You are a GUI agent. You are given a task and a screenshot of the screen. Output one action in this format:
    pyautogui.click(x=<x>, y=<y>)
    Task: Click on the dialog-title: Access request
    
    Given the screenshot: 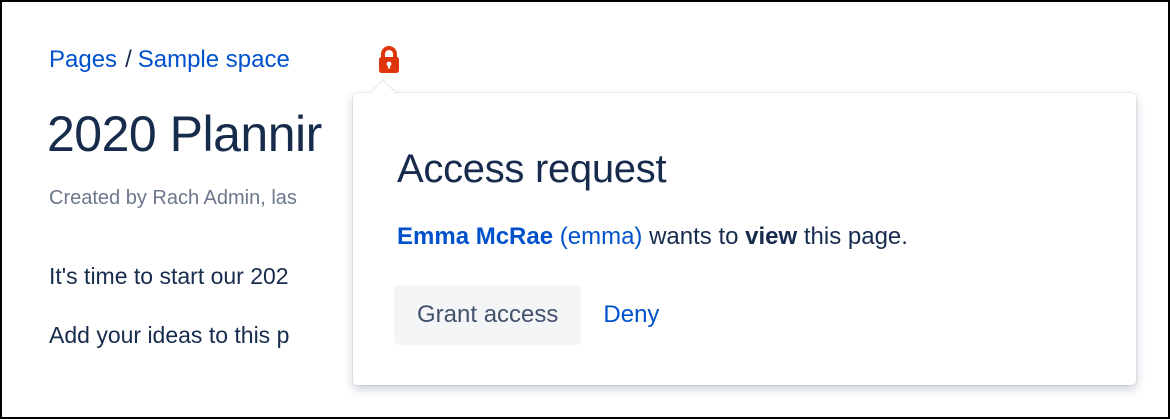 What is the action you would take?
    pyautogui.click(x=532, y=169)
    